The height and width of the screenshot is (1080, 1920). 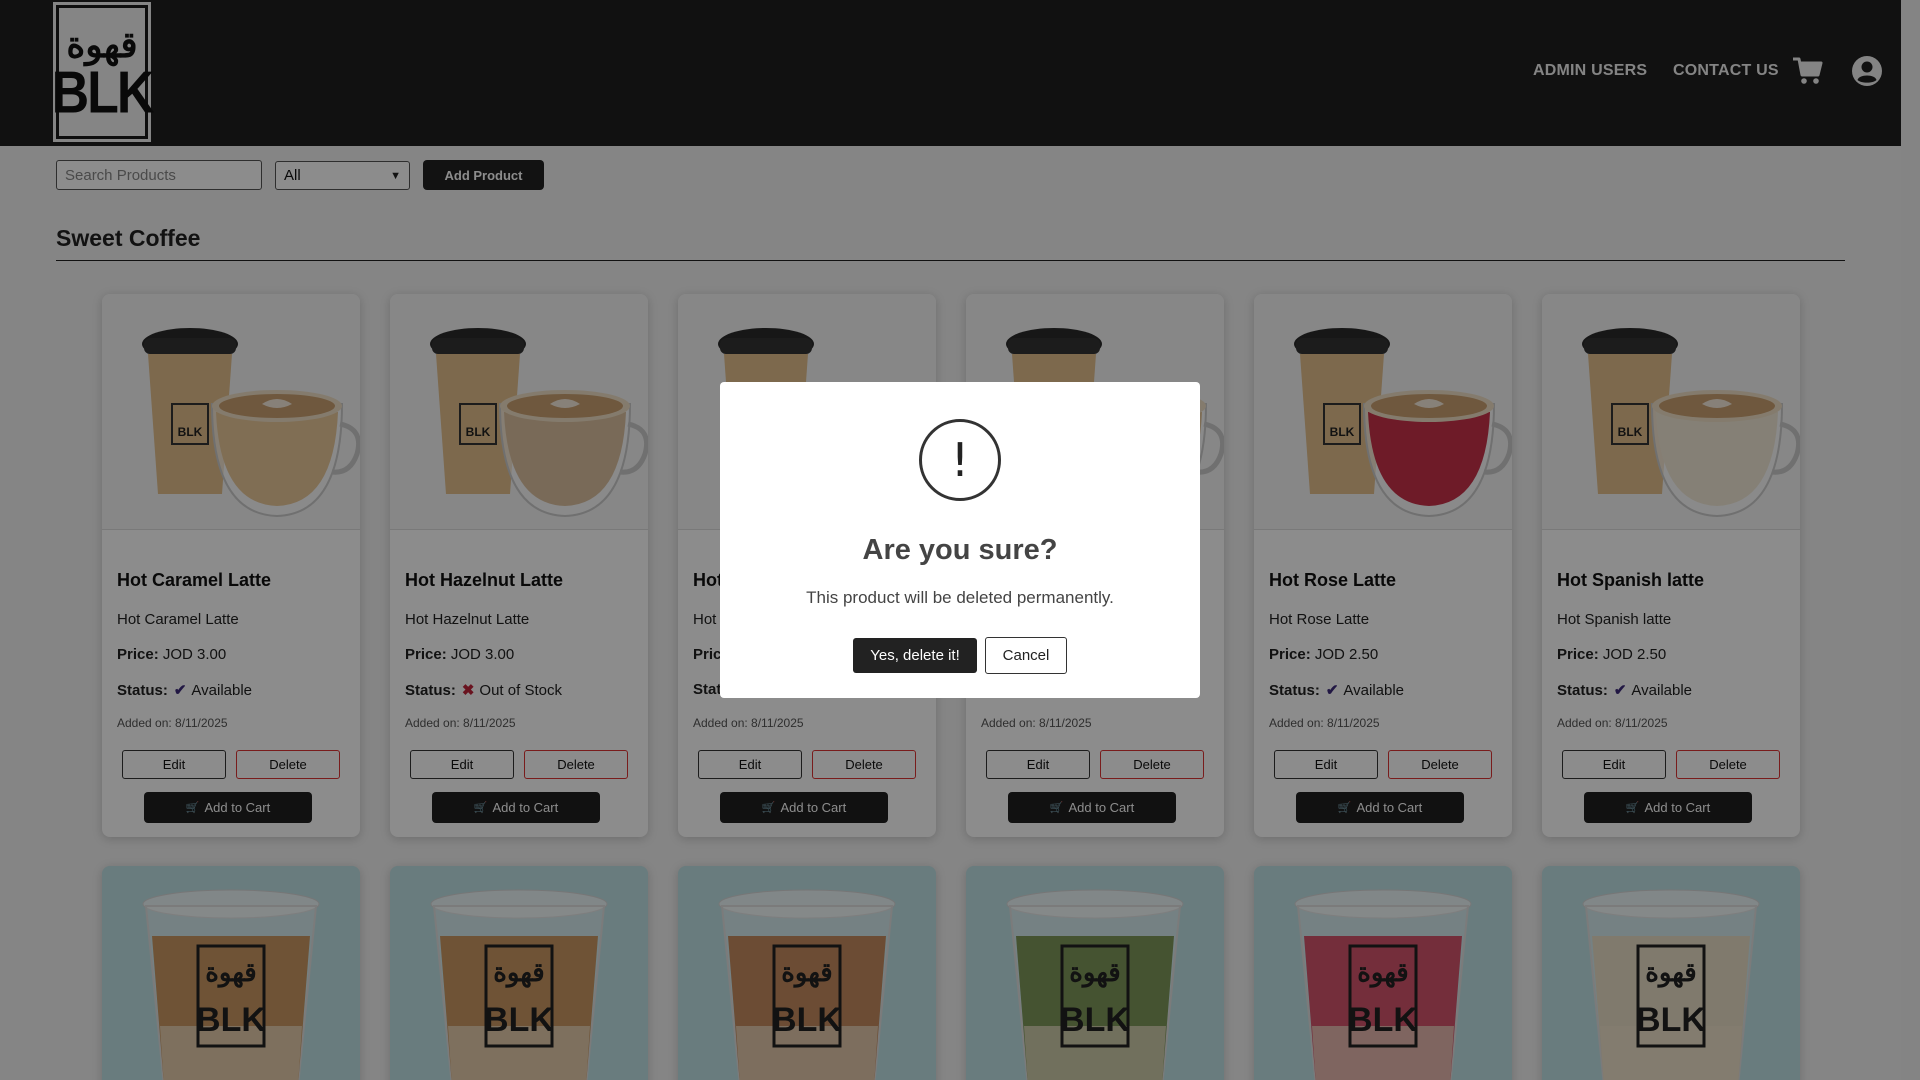 I want to click on exclamation-circle-icon: !, so click(x=960, y=460).